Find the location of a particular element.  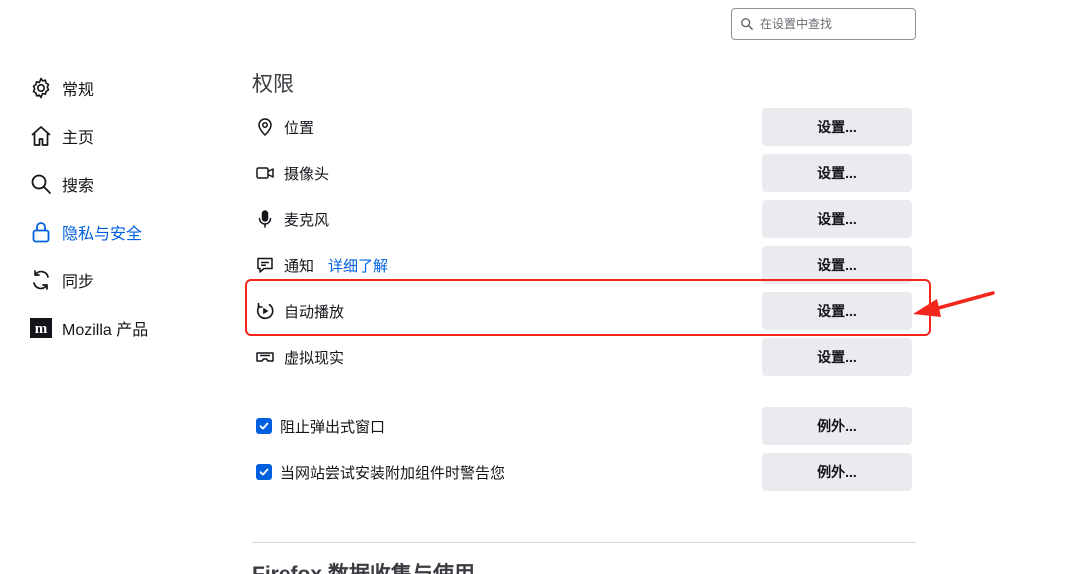

sync-icon is located at coordinates (41, 280).